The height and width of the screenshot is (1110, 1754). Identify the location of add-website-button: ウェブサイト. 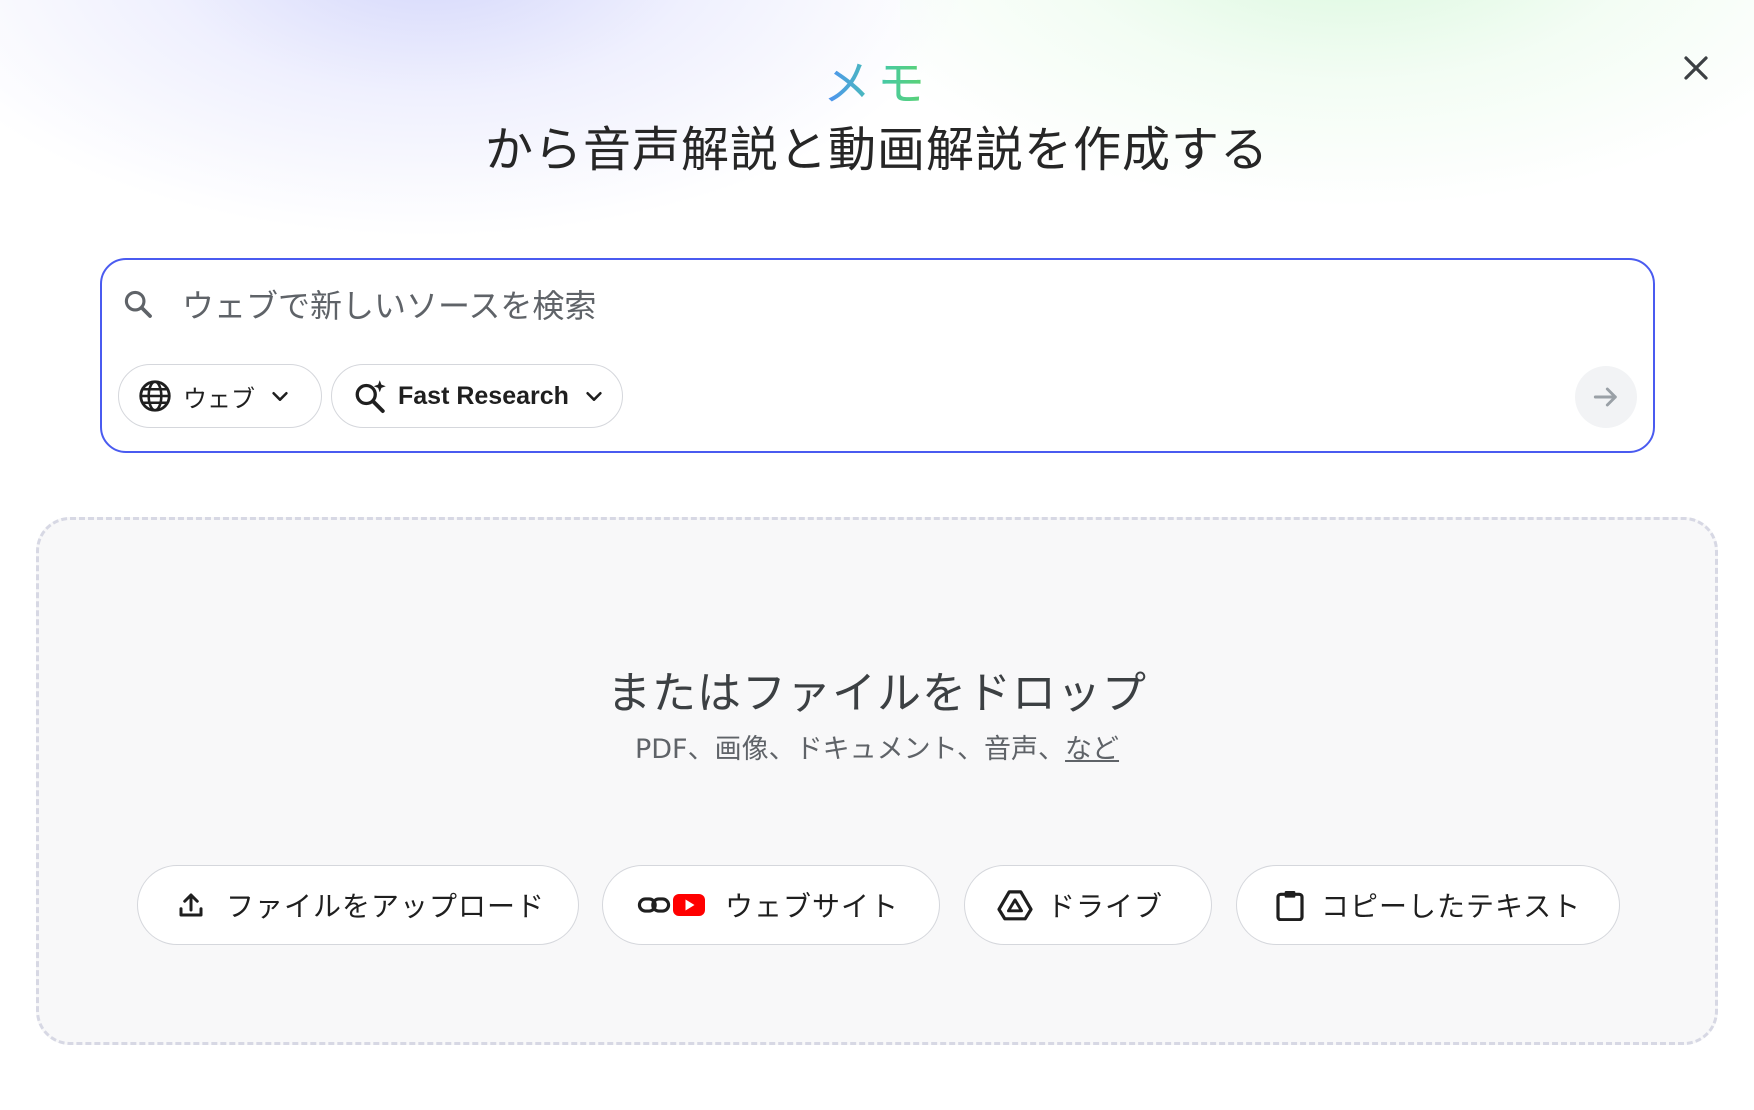
(771, 905).